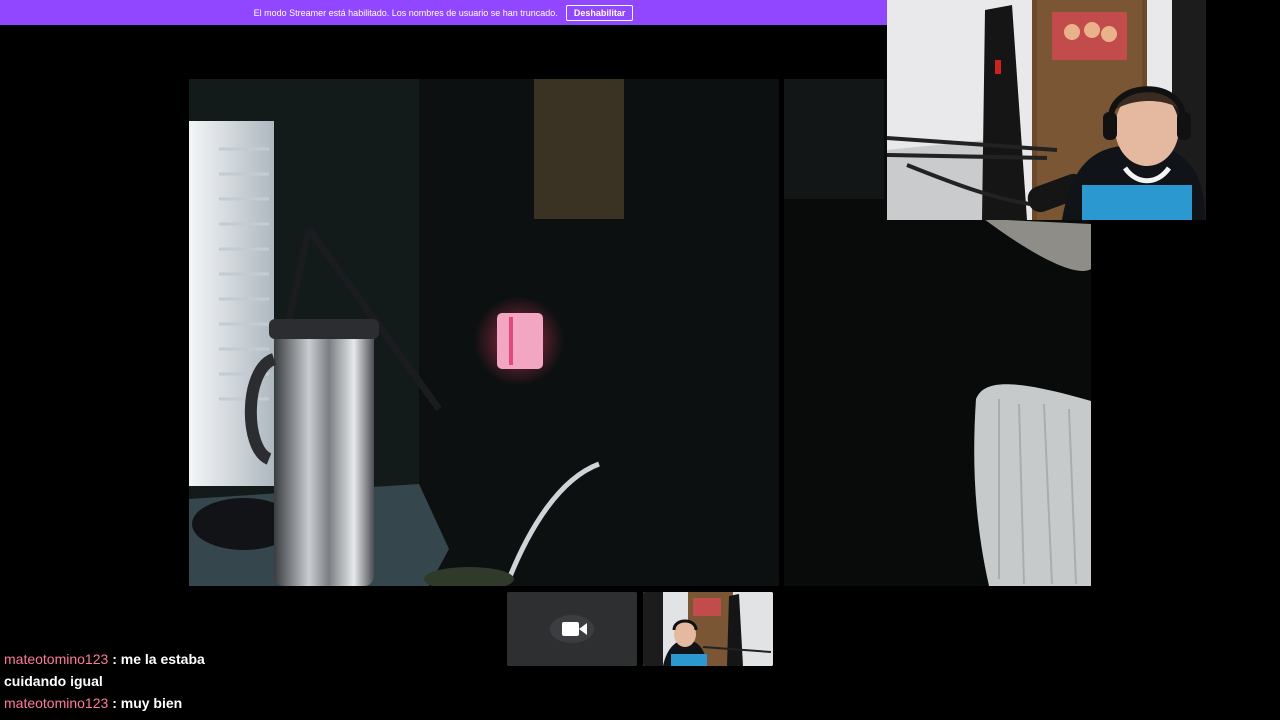  I want to click on webcam-edge-bar, so click(1243, 110).